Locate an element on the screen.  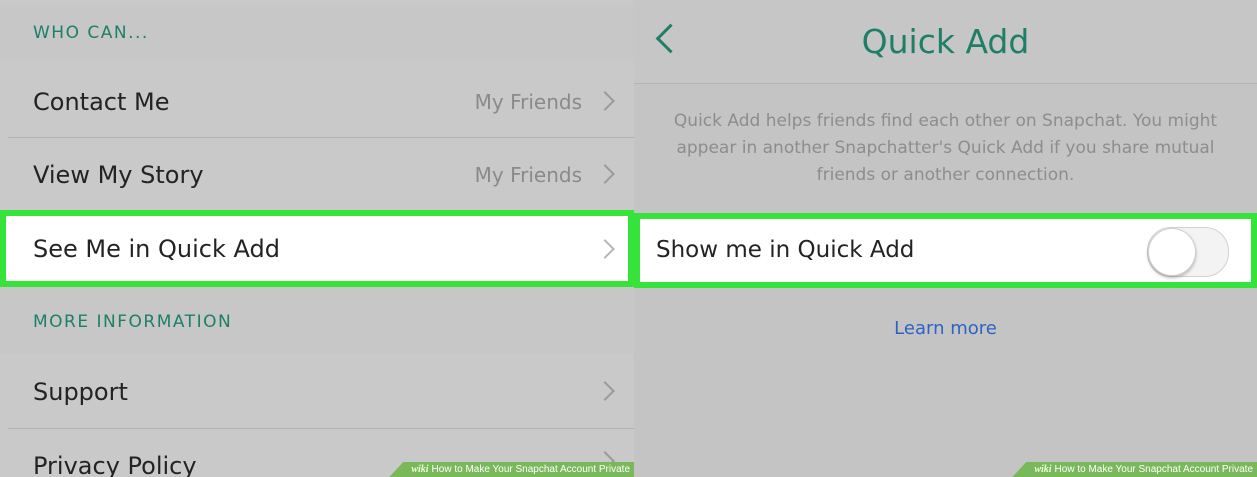
toggle-knob is located at coordinates (1172, 252).